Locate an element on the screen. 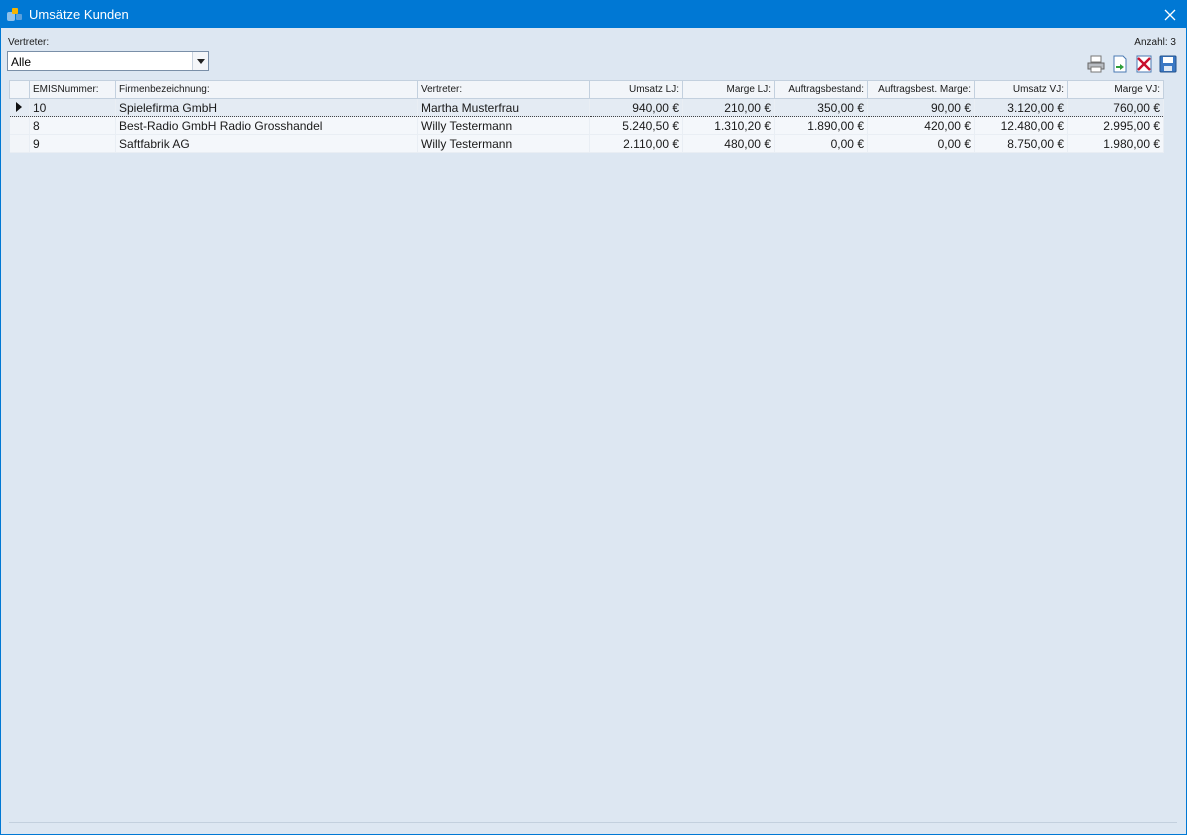  filter-label: Vertreter: is located at coordinates (29, 42).